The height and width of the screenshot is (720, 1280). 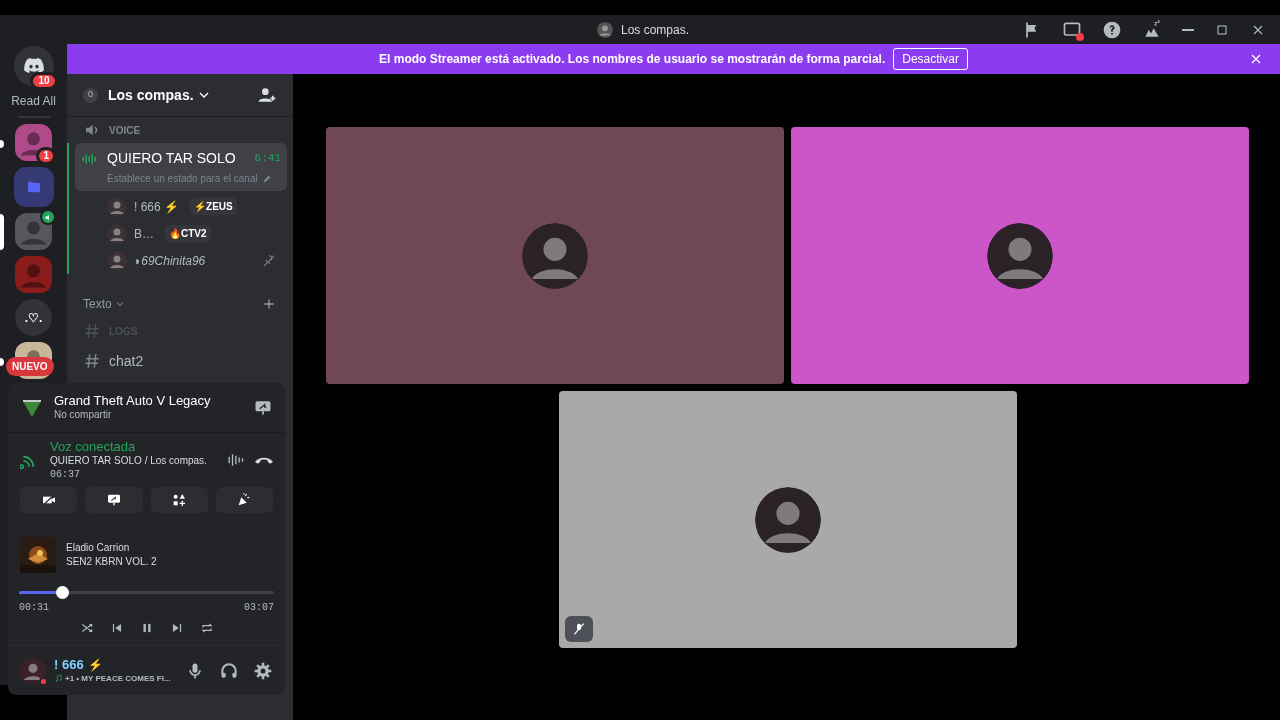 I want to click on banner-text: El modo Streamer está activado. Los nombres de usuario se mostrarán de forma parcial., so click(x=632, y=59).